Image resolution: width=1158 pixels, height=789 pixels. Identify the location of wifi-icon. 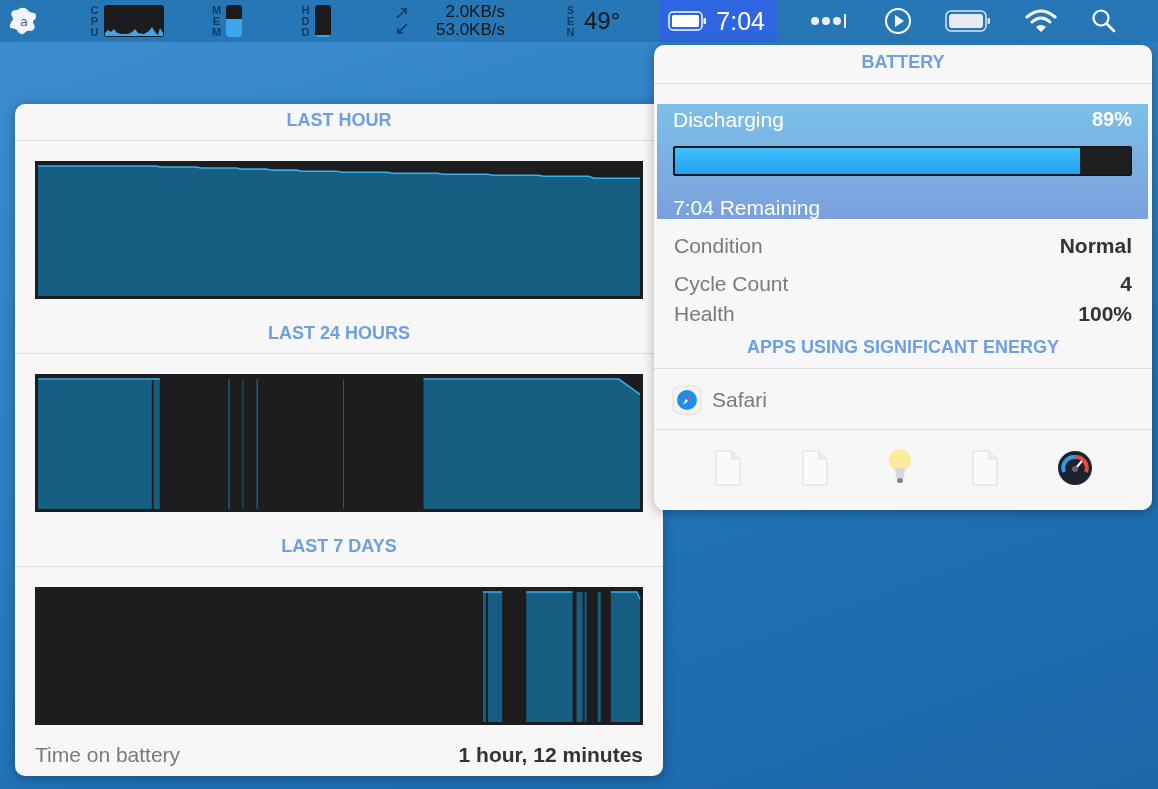
(1040, 21).